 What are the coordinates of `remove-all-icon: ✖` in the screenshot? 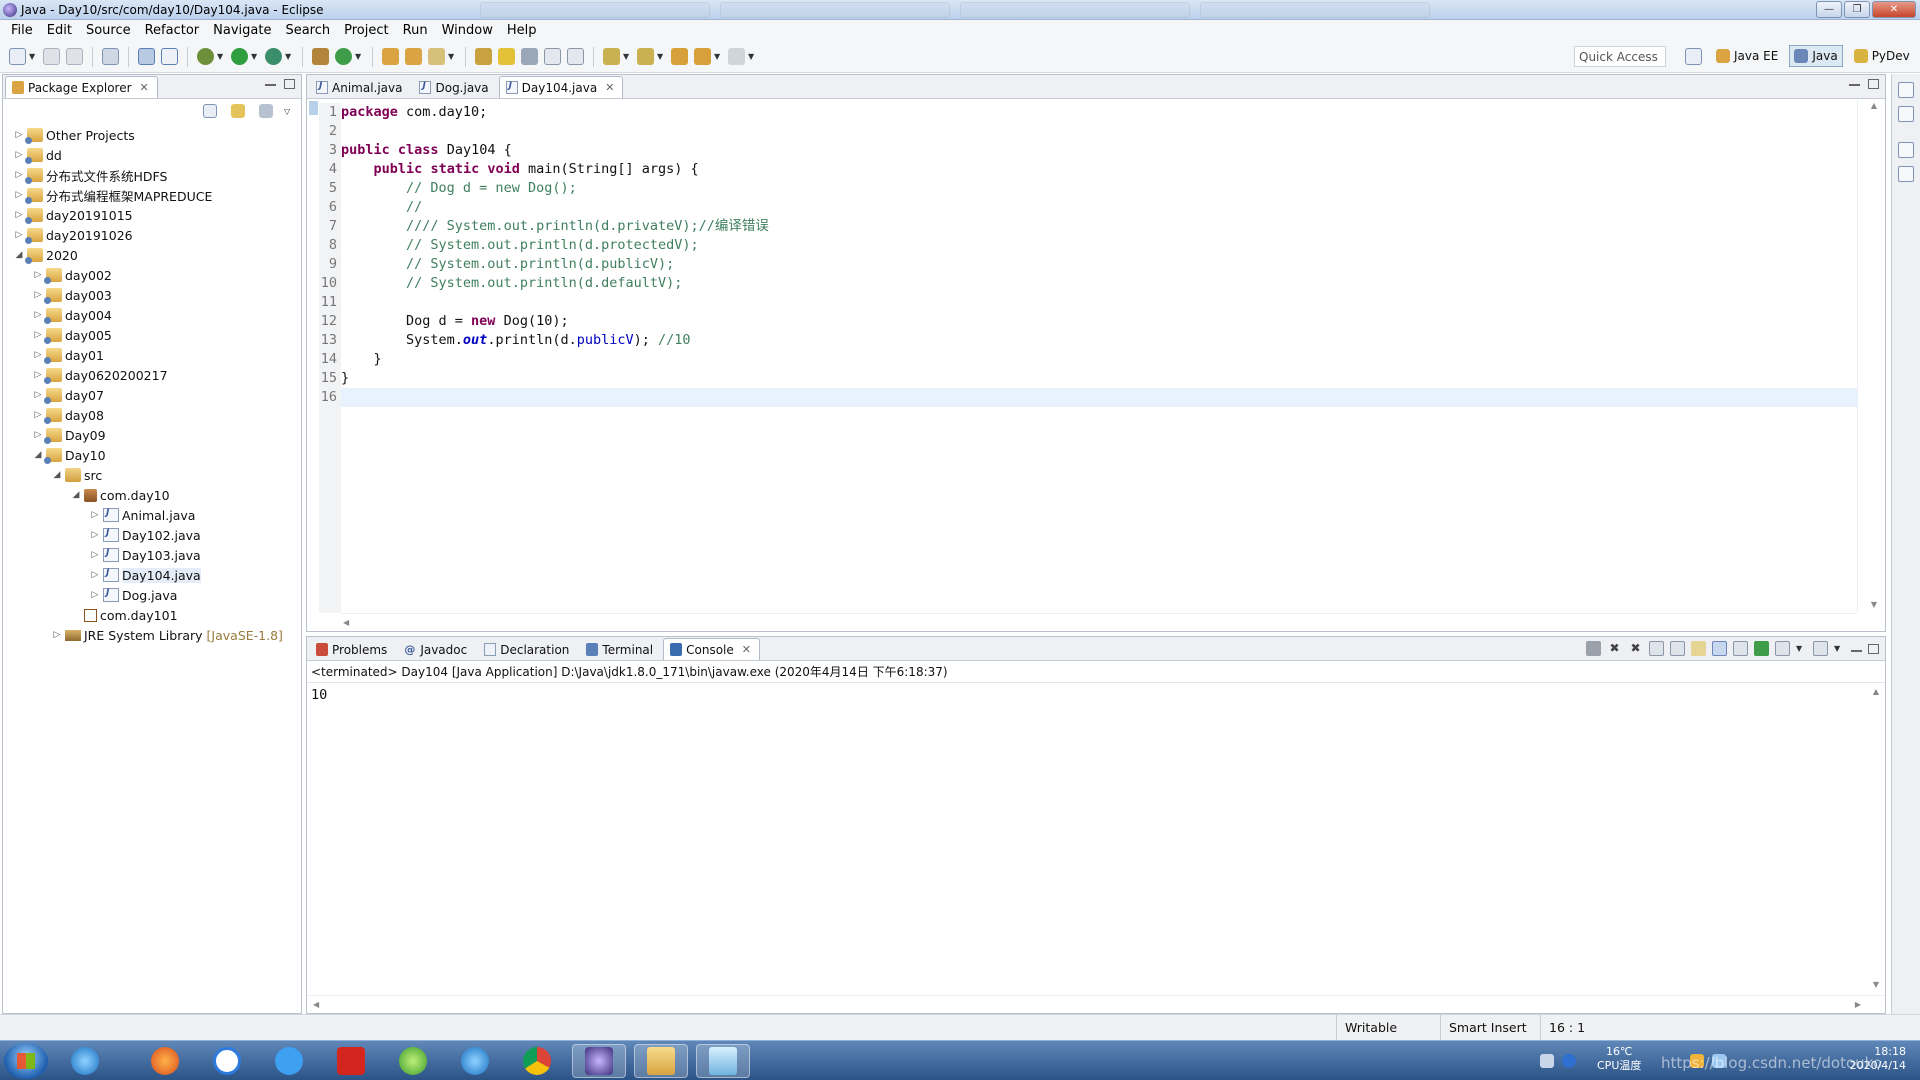 It's located at (1635, 648).